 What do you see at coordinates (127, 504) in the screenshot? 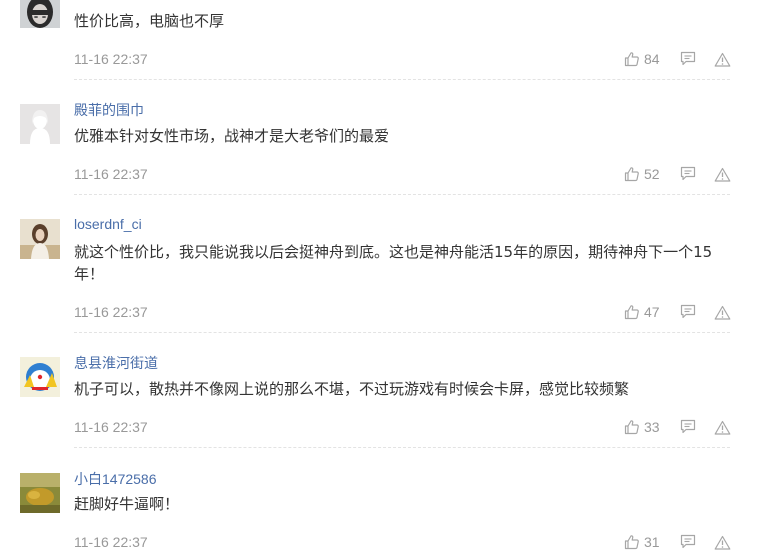
I see `comment-text: 赶脚好牛逼啊！` at bounding box center [127, 504].